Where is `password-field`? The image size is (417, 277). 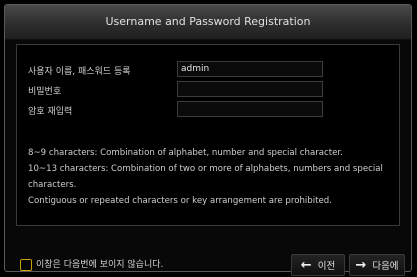
password-field is located at coordinates (250, 89).